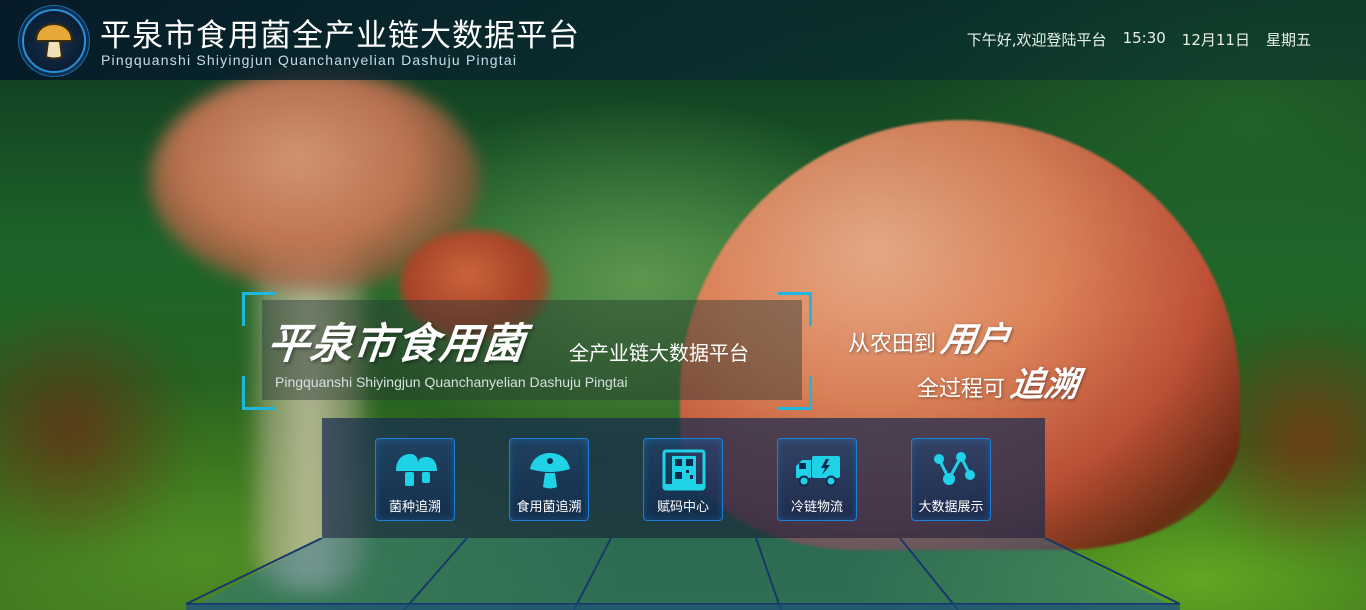 Image resolution: width=1366 pixels, height=610 pixels. I want to click on hero-corner-bottom-right, so click(795, 393).